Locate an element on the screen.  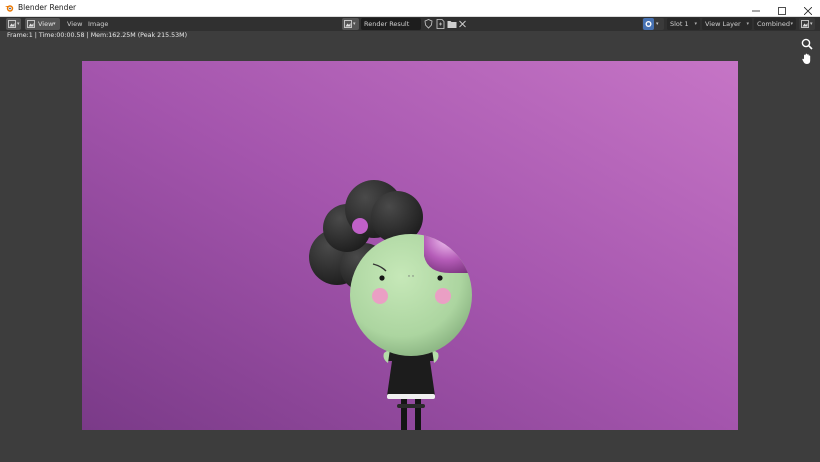
view-icon is located at coordinates (31, 24).